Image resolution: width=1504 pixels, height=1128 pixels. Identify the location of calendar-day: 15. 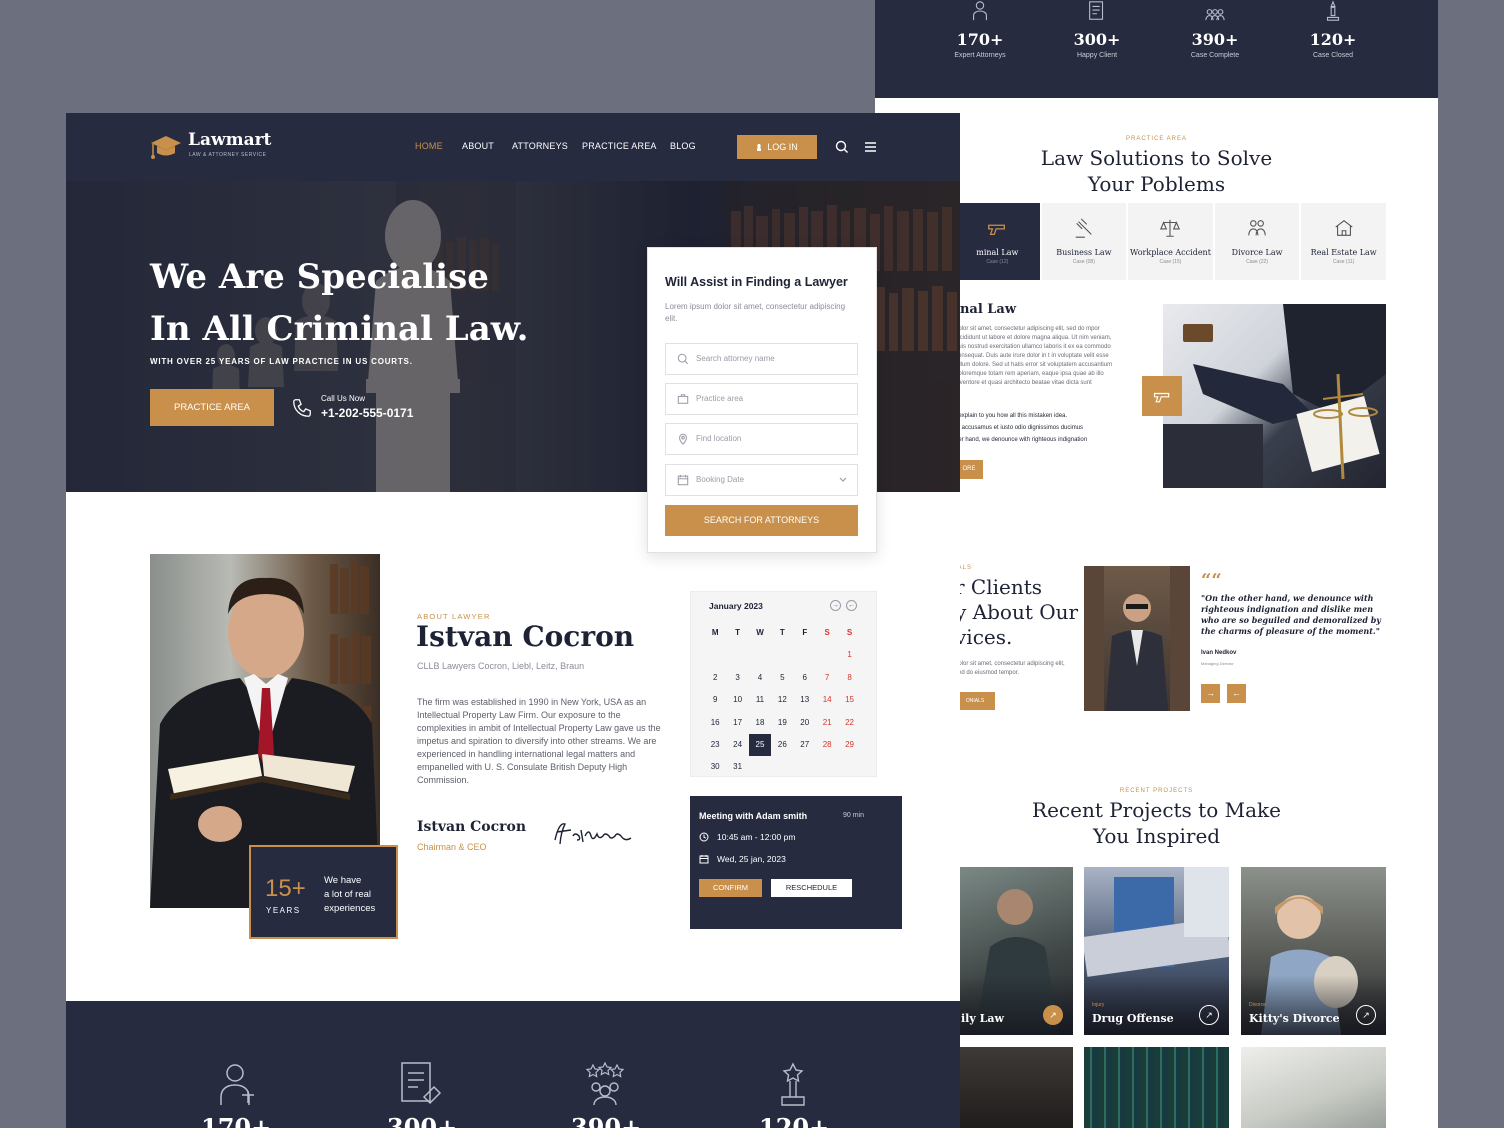
(849, 700).